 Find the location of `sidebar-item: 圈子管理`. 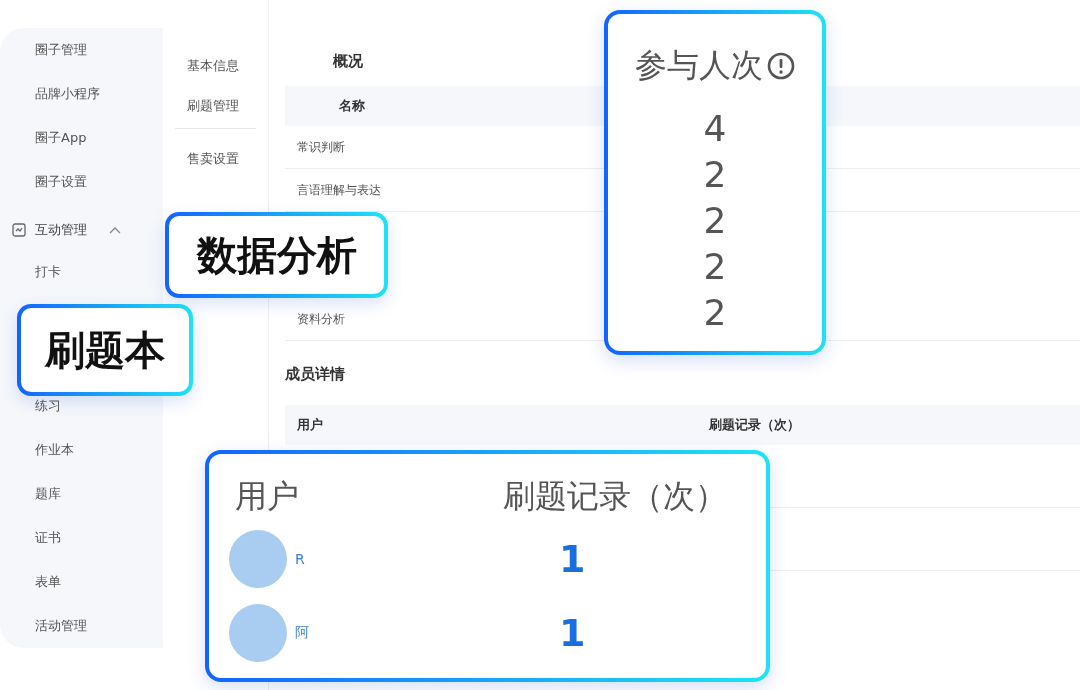

sidebar-item: 圈子管理 is located at coordinates (81, 50).